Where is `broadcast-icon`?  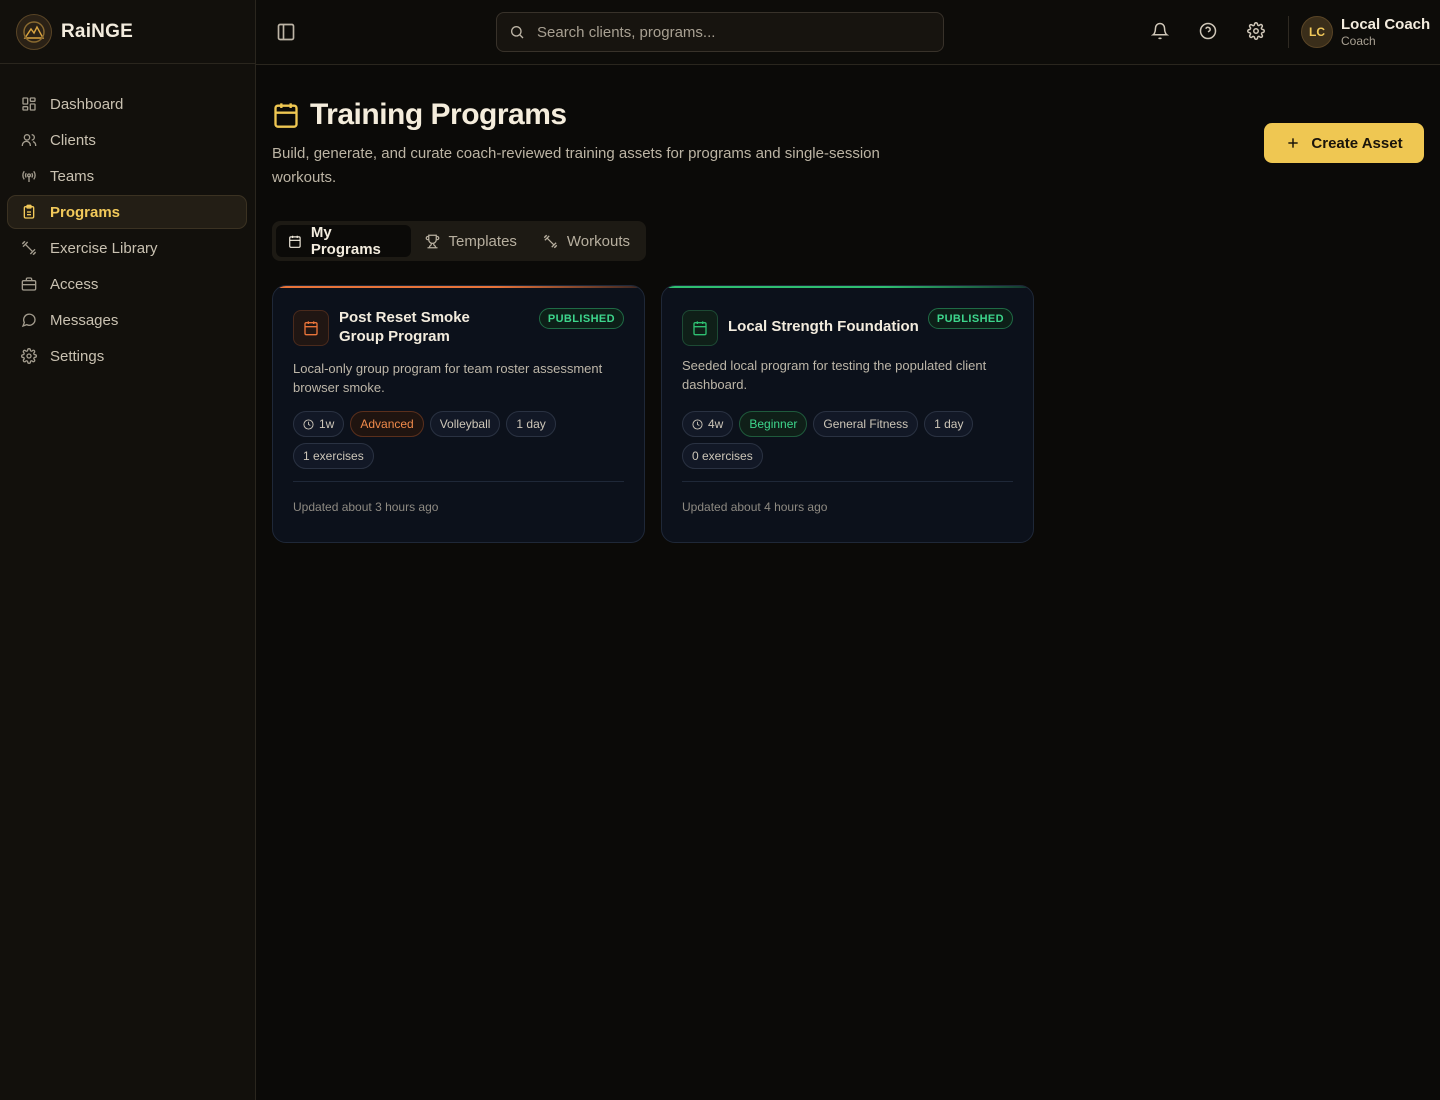
broadcast-icon is located at coordinates (29, 176).